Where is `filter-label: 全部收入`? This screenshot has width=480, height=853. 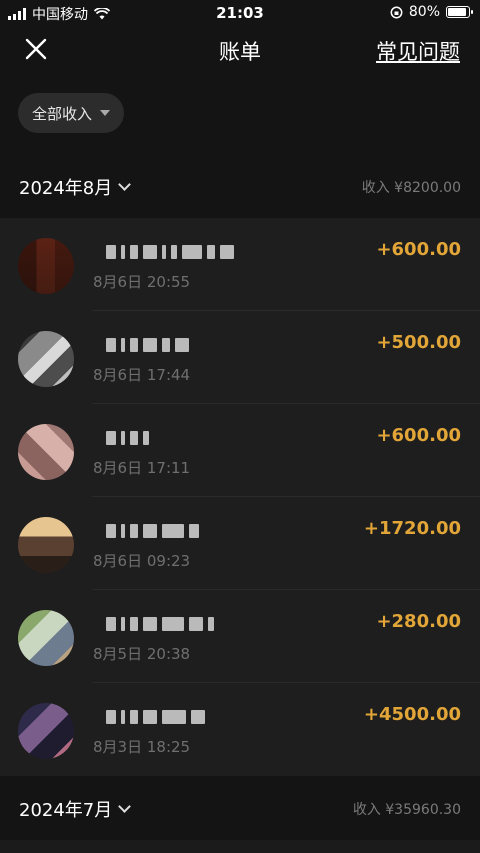 filter-label: 全部收入 is located at coordinates (62, 113).